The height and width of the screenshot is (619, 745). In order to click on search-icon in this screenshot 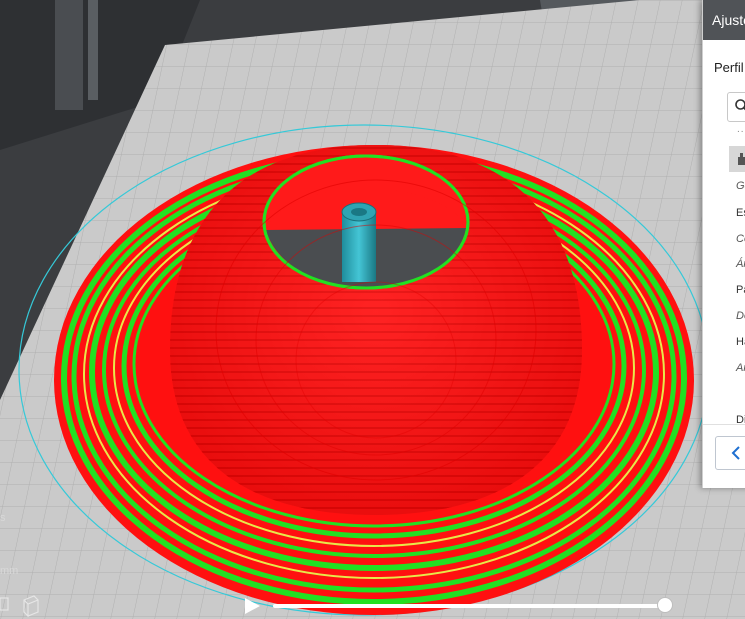, I will do `click(740, 105)`.